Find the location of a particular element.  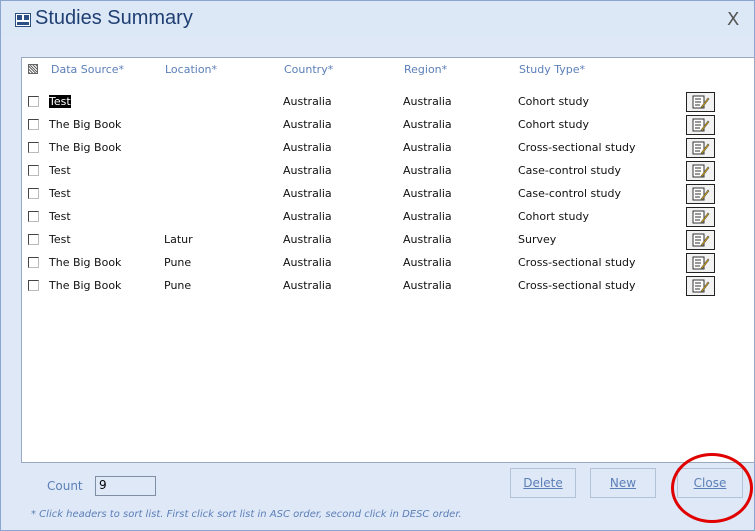

close-button: Close is located at coordinates (710, 483).